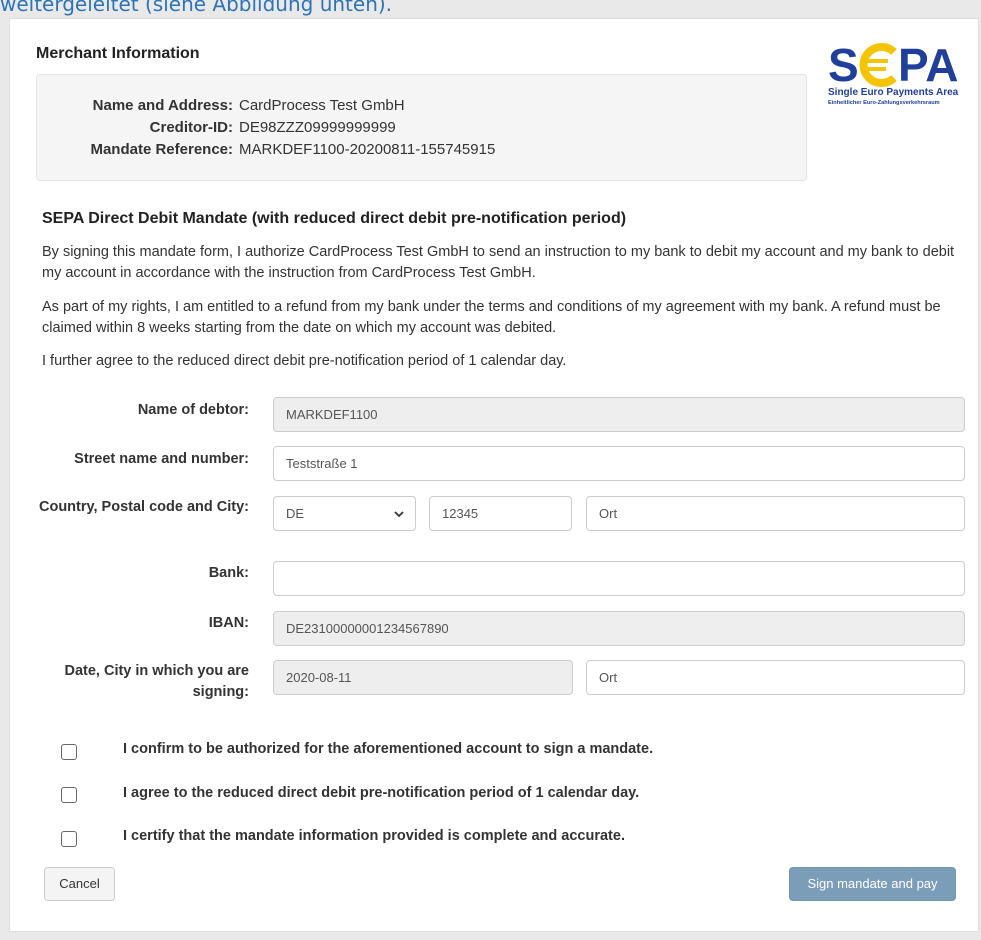 This screenshot has height=940, width=981. What do you see at coordinates (69, 752) in the screenshot?
I see `confirm-authorized-checkbox` at bounding box center [69, 752].